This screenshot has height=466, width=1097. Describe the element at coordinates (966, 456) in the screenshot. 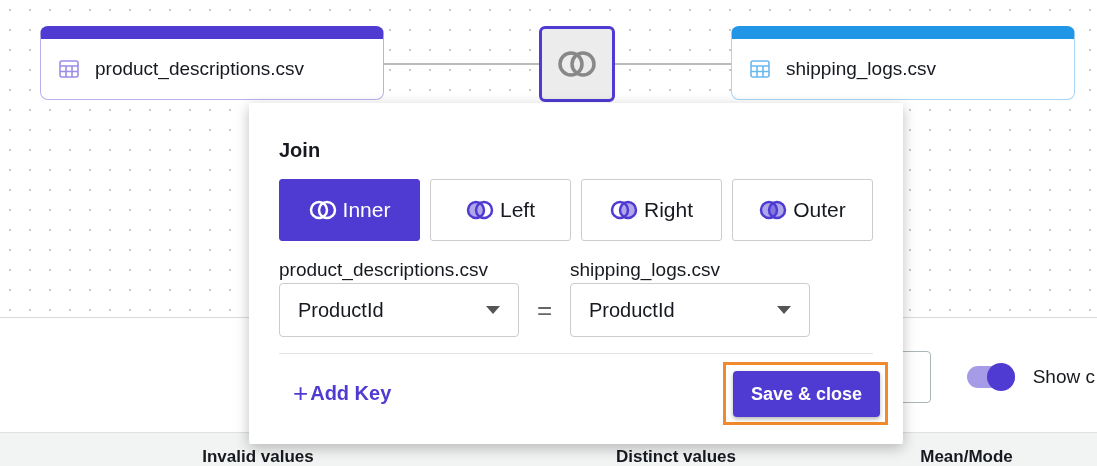

I see `column-header: Mean/Mode` at that location.